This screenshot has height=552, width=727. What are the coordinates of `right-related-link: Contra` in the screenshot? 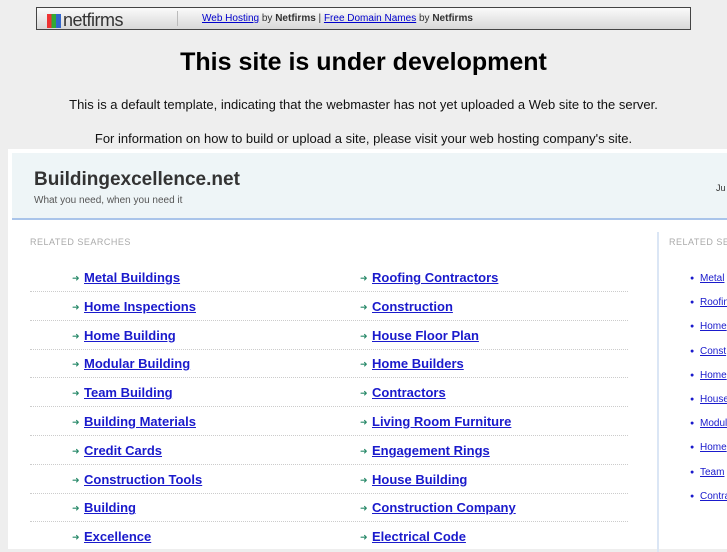 It's located at (713, 496).